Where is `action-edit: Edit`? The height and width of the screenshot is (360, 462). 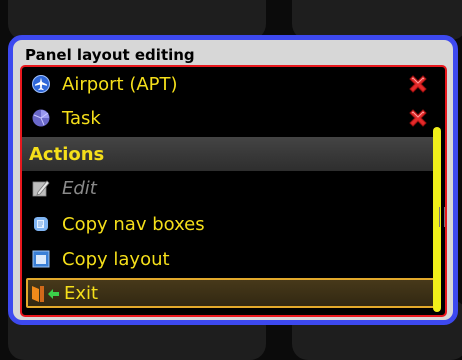
action-edit: Edit is located at coordinates (228, 188).